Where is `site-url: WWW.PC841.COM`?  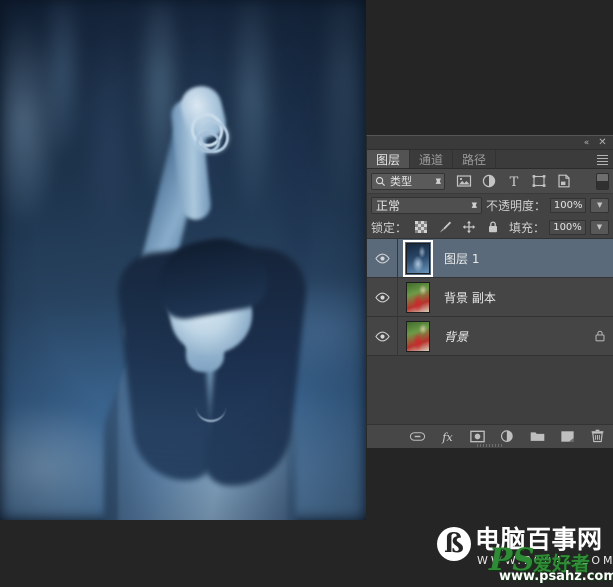 site-url: WWW.PC841.COM is located at coordinates (545, 560).